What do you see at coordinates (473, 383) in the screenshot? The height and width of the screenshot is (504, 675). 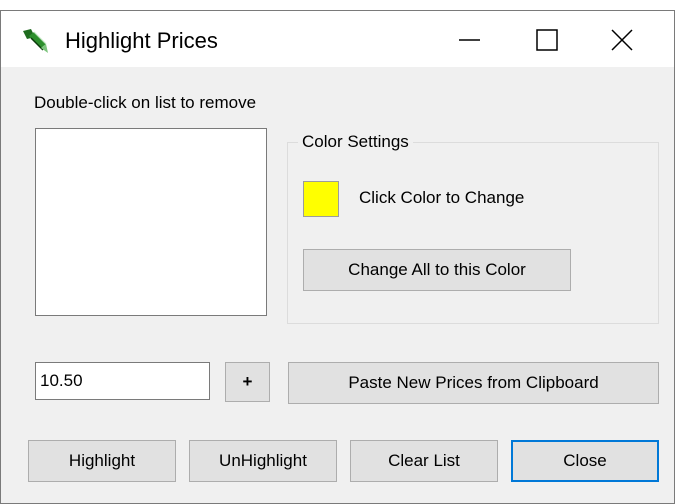 I see `paste-prices-button: Paste New Prices from Clipboard` at bounding box center [473, 383].